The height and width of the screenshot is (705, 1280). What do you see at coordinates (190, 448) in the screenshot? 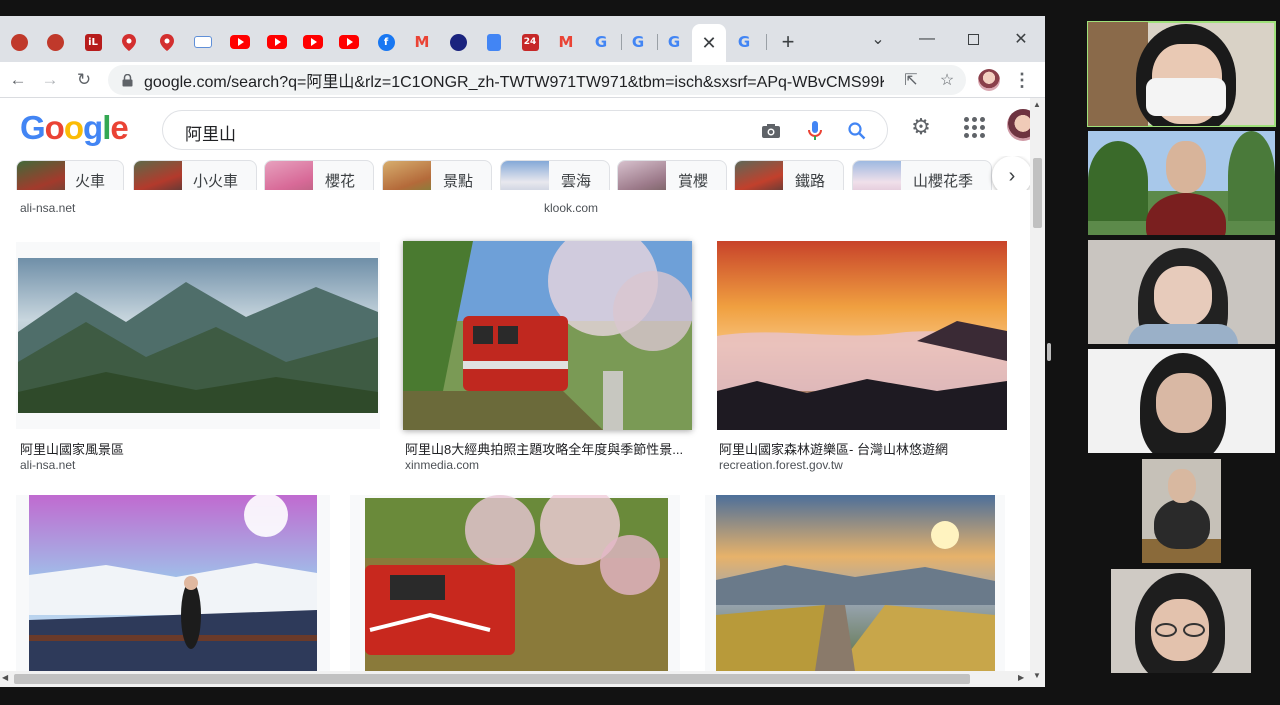
I see `result-title: 阿里山國家風景區` at bounding box center [190, 448].